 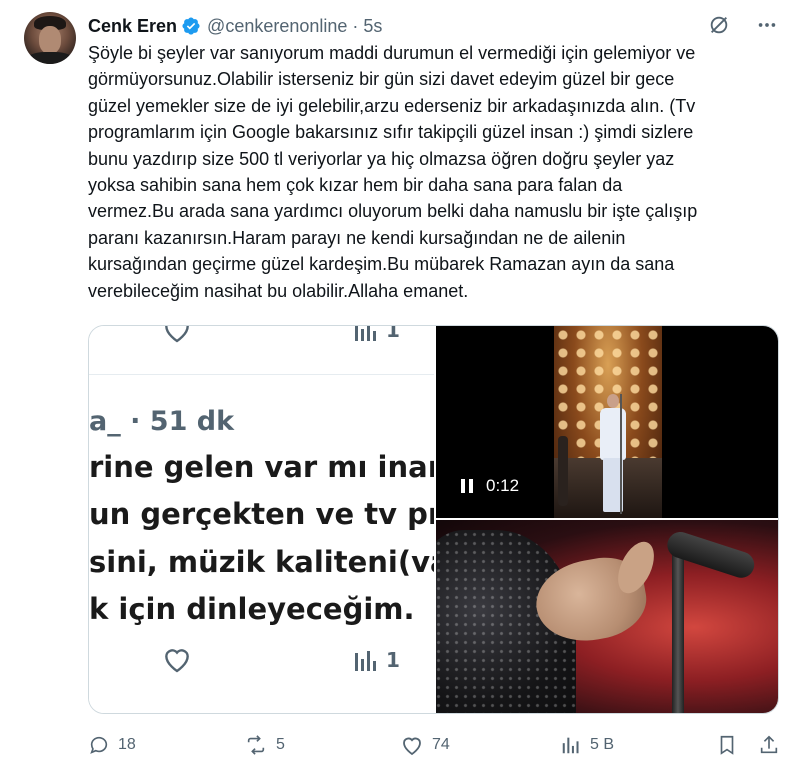 What do you see at coordinates (602, 744) in the screenshot?
I see `views-count: 5 B` at bounding box center [602, 744].